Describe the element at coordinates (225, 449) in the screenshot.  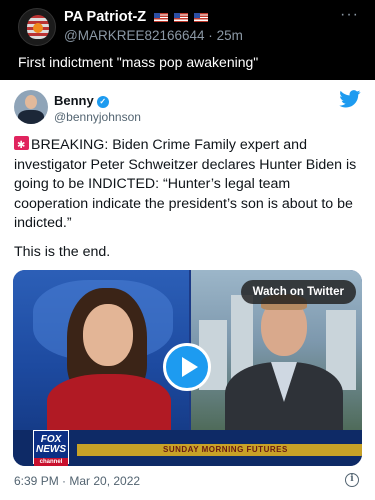
I see `show-name: SUNDAY MORNING FUTURES` at that location.